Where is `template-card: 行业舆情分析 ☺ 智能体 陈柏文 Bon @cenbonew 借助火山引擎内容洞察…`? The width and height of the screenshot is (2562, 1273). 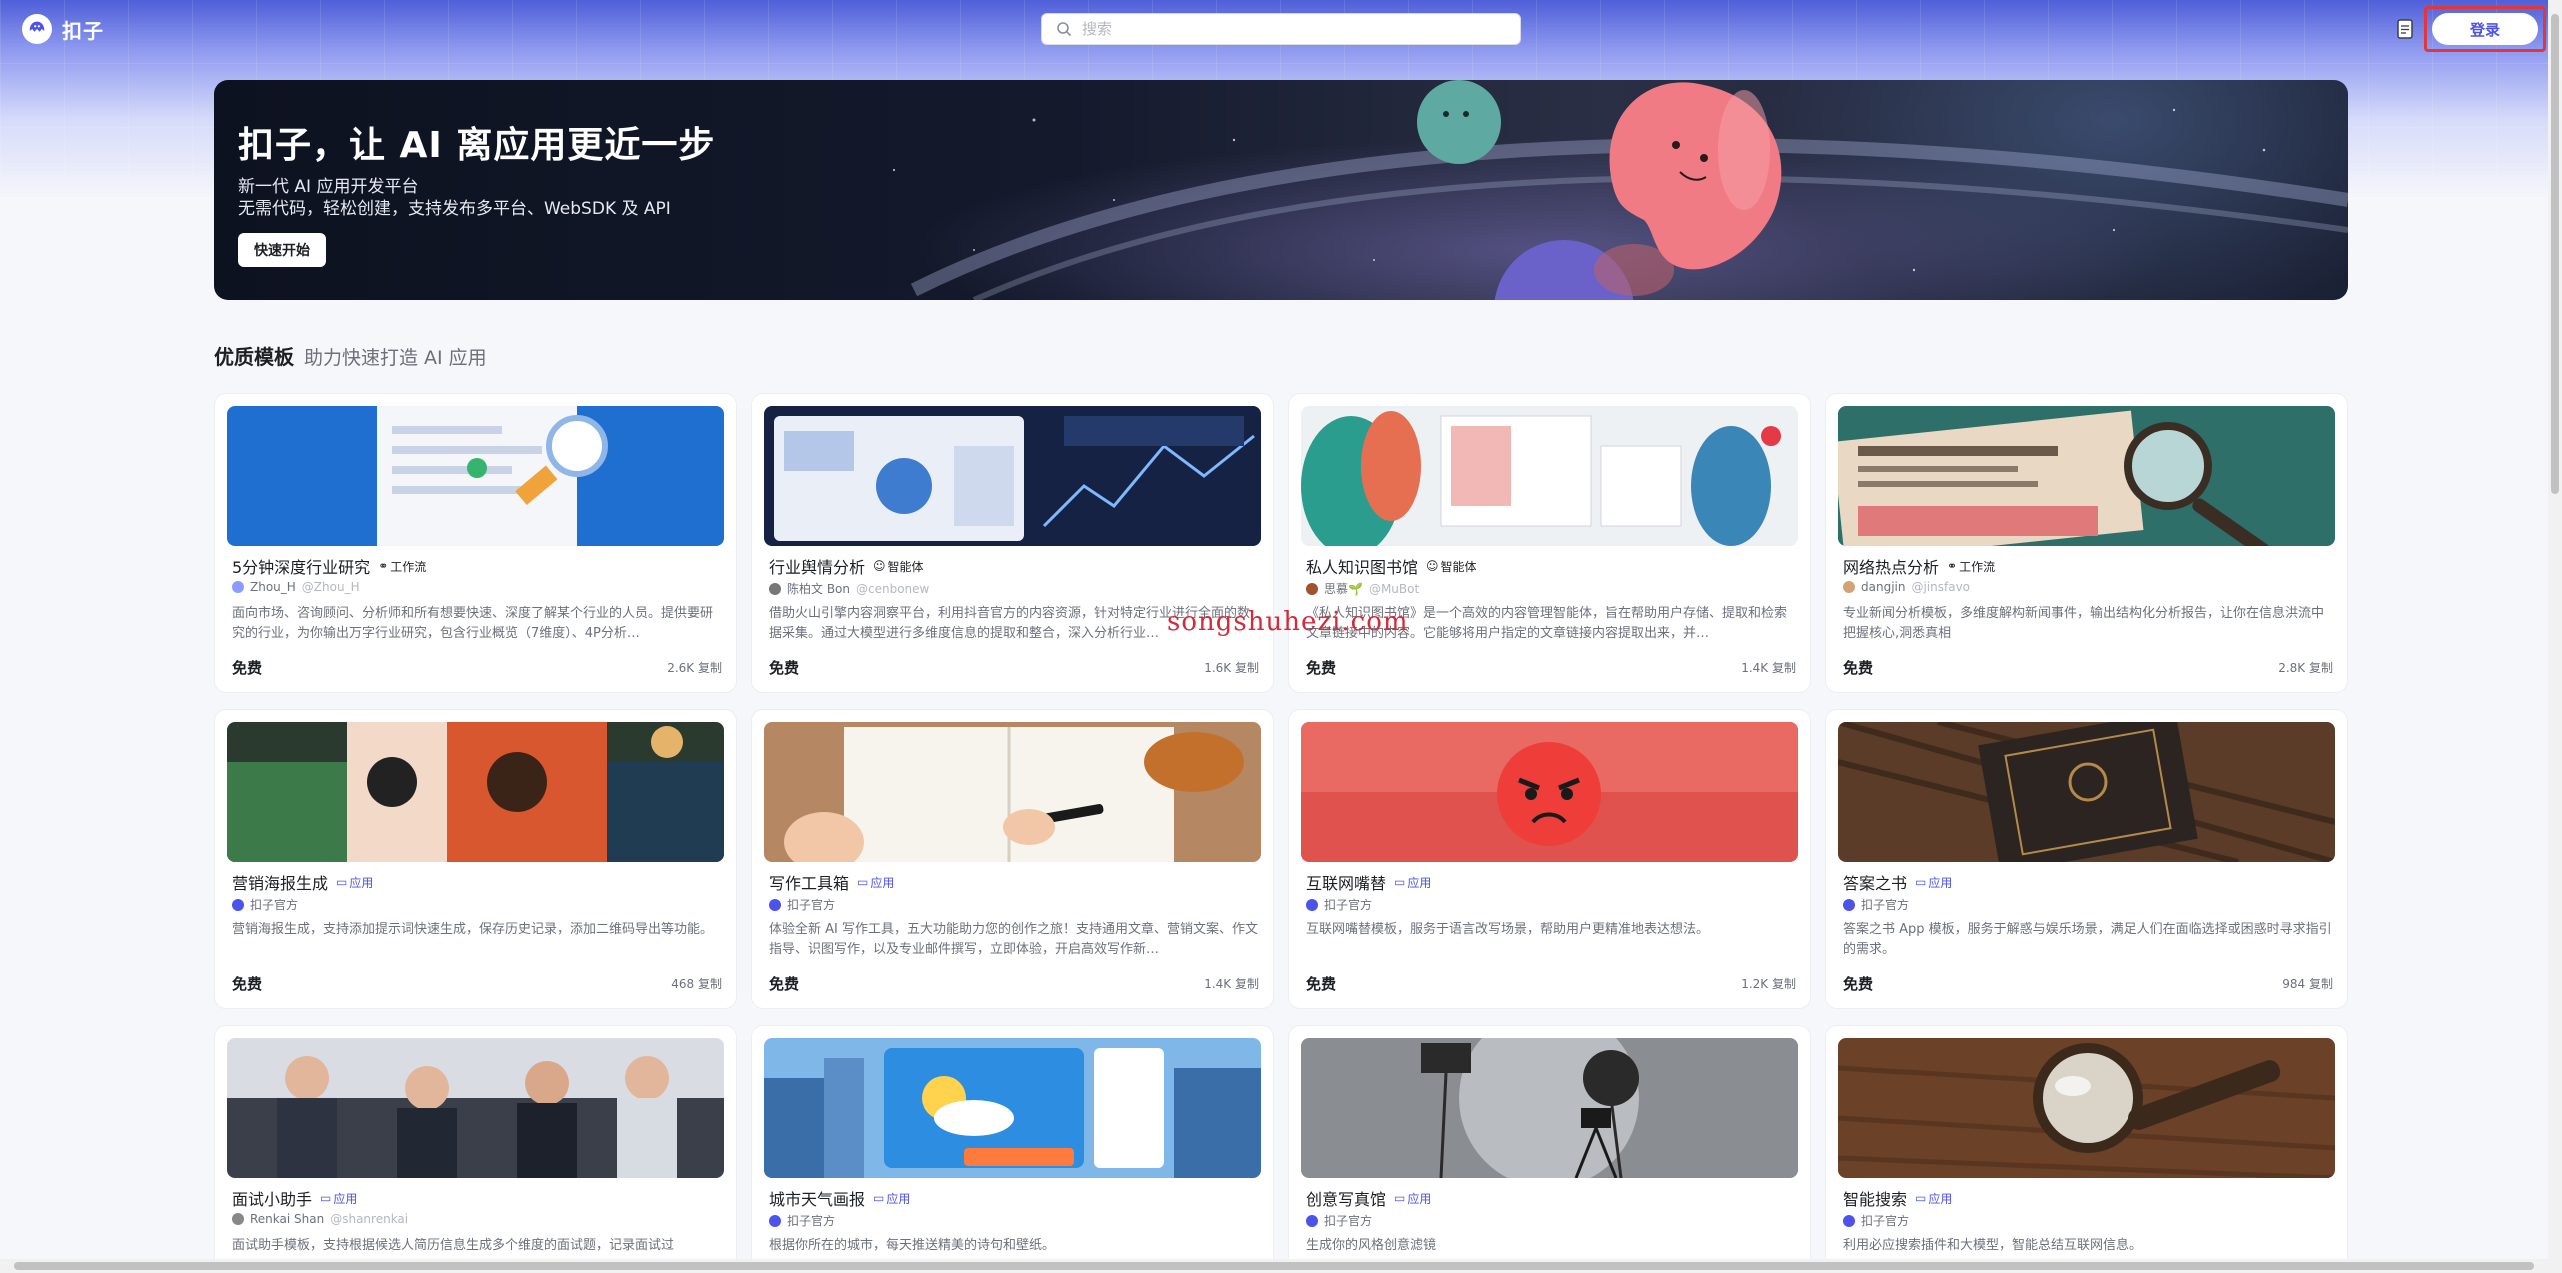 template-card: 行业舆情分析 ☺ 智能体 陈柏文 Bon @cenbonew 借助火山引擎内容洞察… is located at coordinates (1012, 543).